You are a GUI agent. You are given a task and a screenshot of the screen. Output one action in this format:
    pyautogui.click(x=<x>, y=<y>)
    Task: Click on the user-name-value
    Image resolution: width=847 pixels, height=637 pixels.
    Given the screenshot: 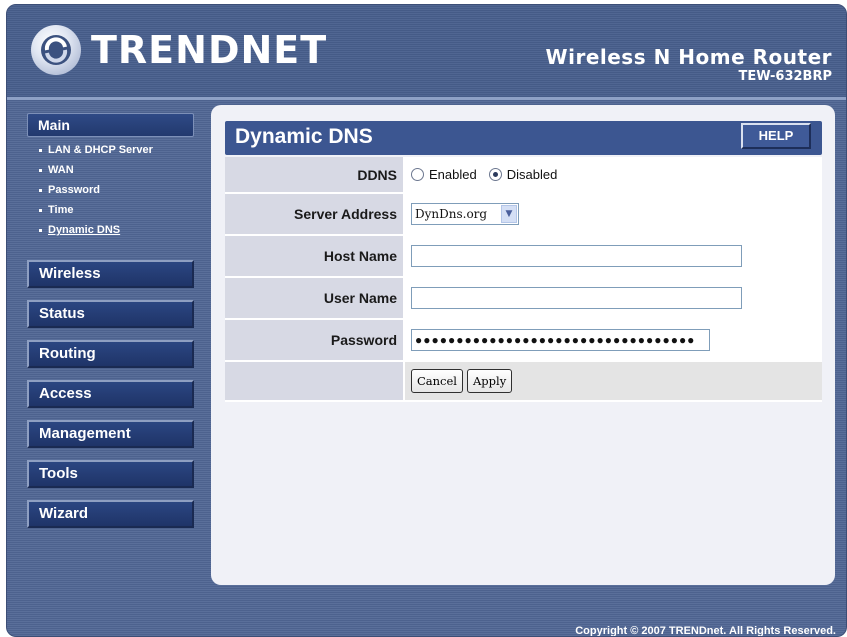 What is the action you would take?
    pyautogui.click(x=613, y=298)
    